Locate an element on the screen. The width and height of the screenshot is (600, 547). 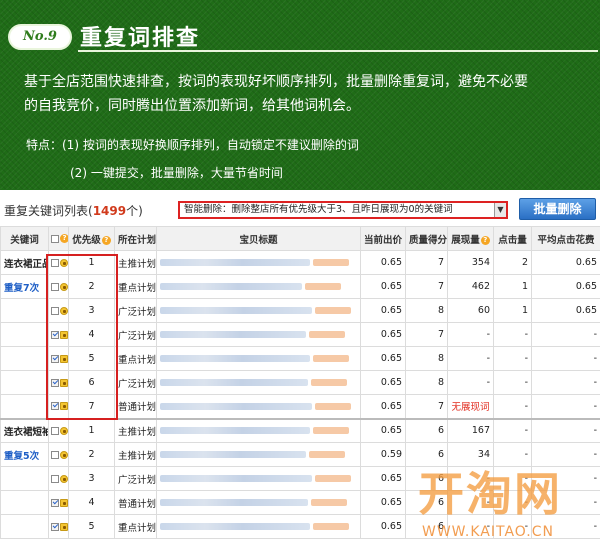
number-badge: No.9 is located at coordinates (40, 37).